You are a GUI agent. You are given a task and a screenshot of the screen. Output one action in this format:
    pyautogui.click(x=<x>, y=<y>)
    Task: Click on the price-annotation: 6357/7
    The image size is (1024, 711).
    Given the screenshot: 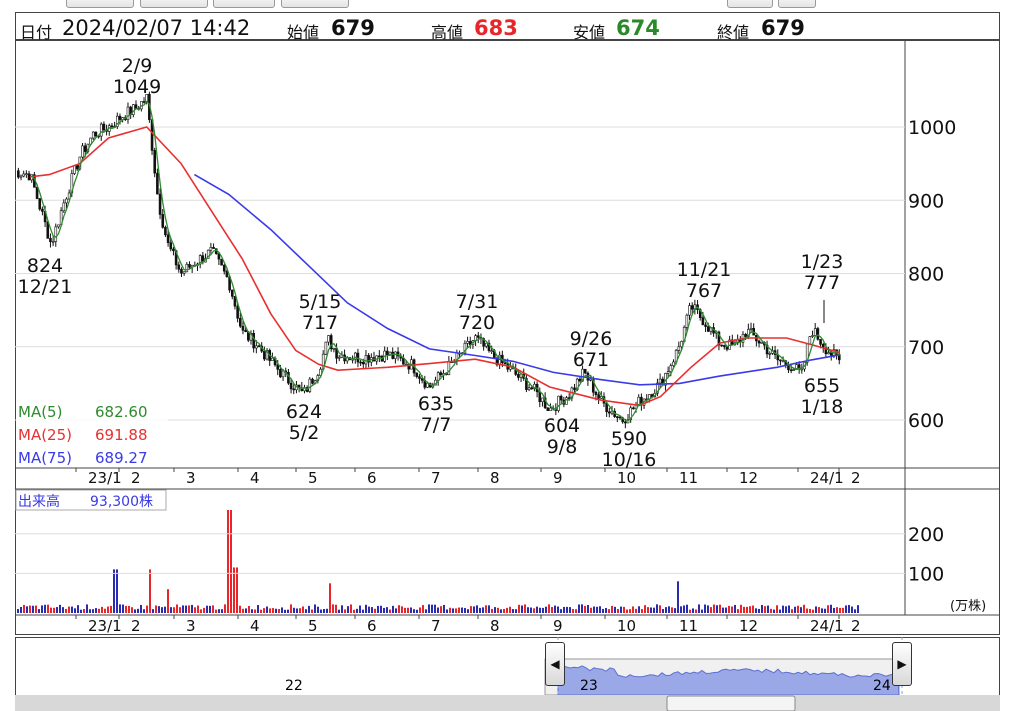 What is the action you would take?
    pyautogui.click(x=436, y=414)
    